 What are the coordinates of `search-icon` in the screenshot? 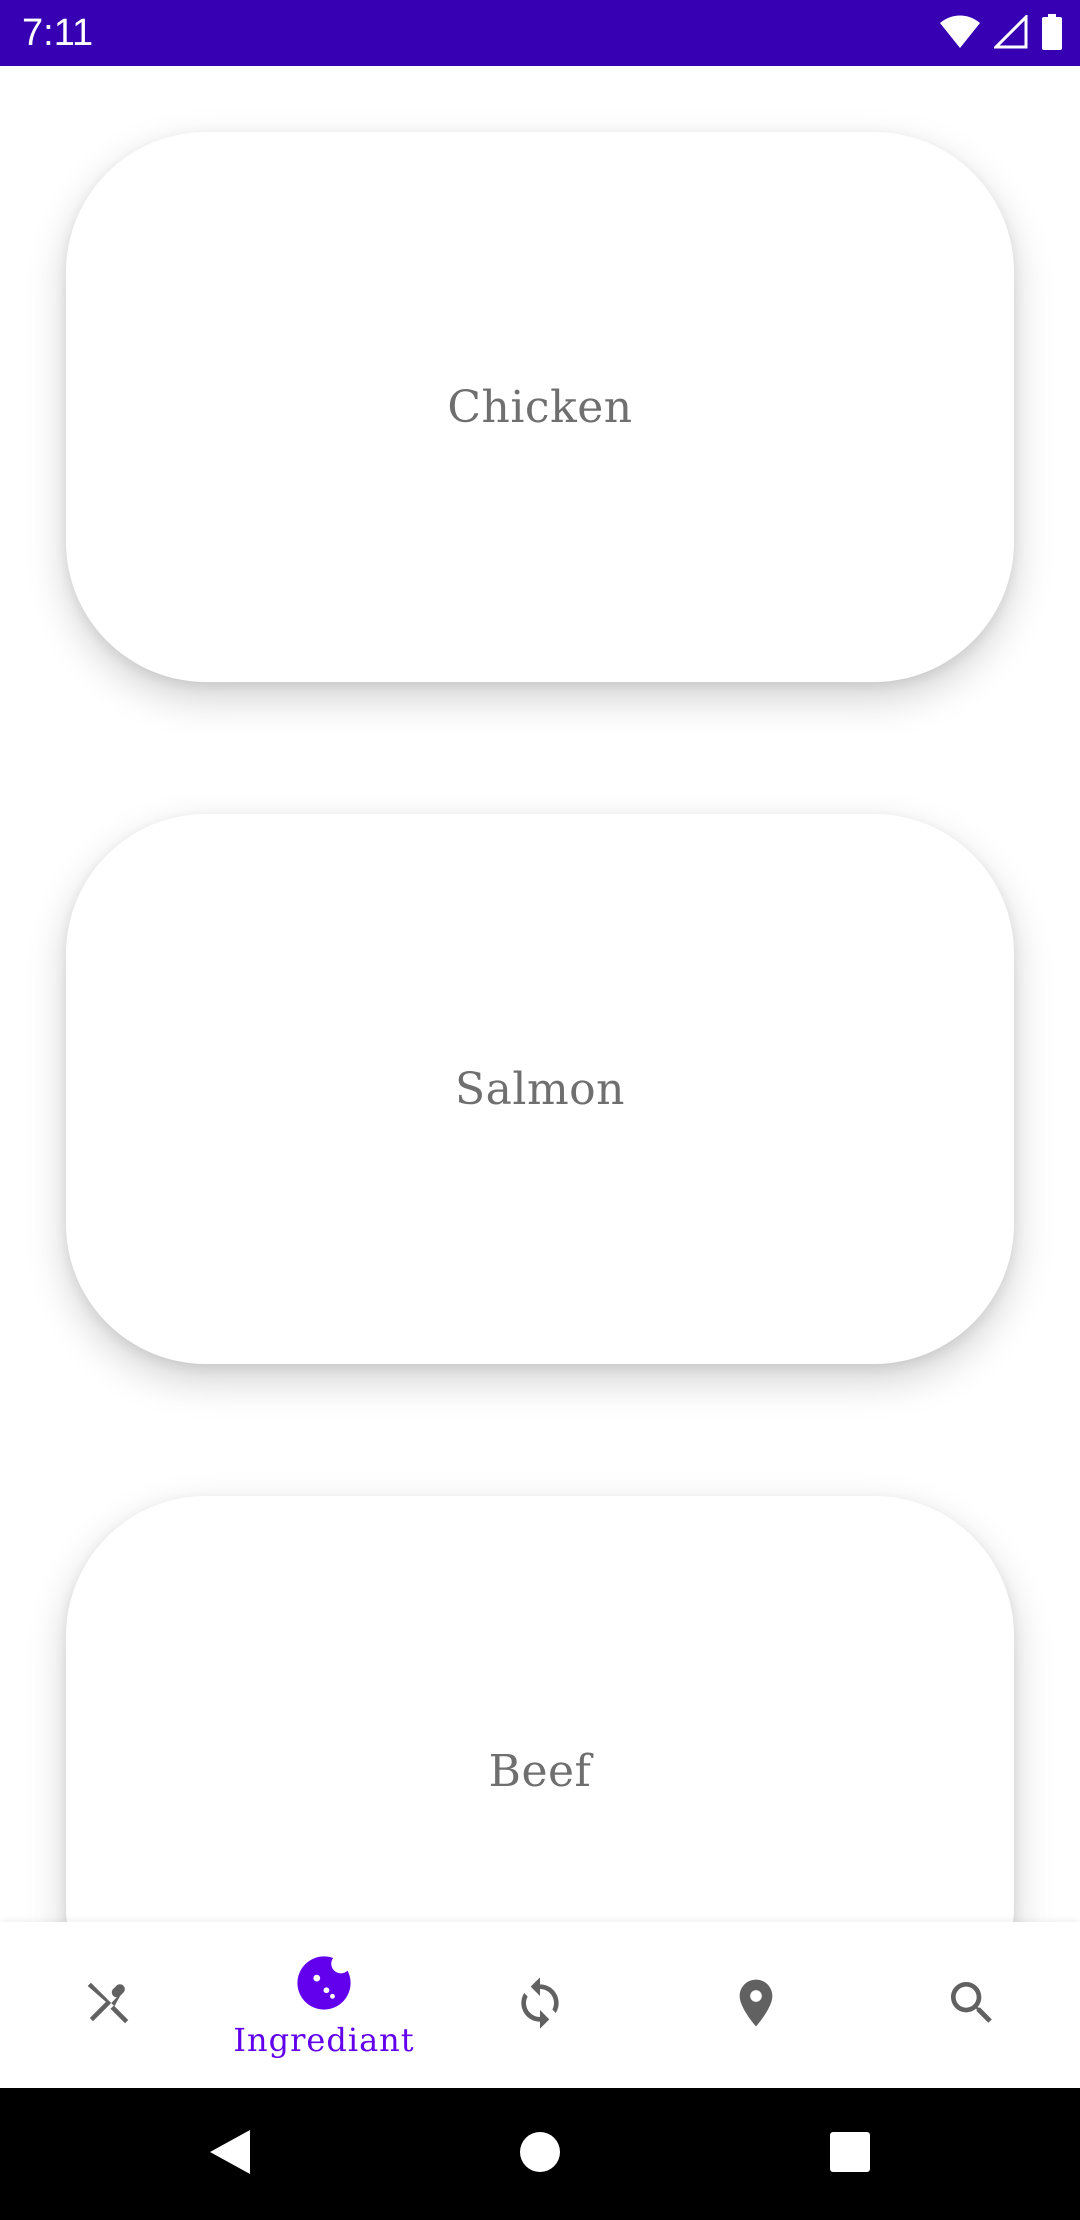 It's located at (972, 2005).